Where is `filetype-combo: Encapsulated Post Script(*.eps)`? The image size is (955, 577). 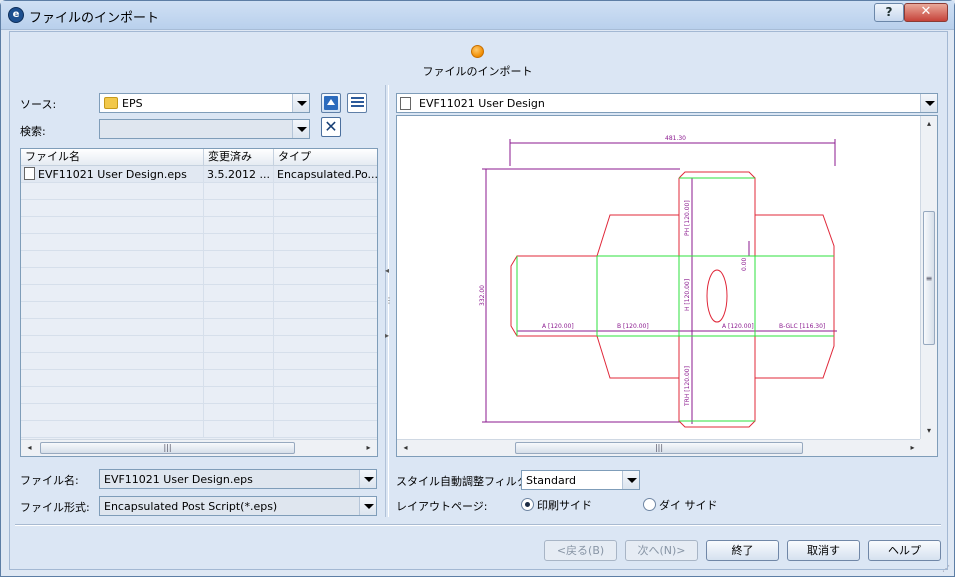 filetype-combo: Encapsulated Post Script(*.eps) is located at coordinates (238, 506).